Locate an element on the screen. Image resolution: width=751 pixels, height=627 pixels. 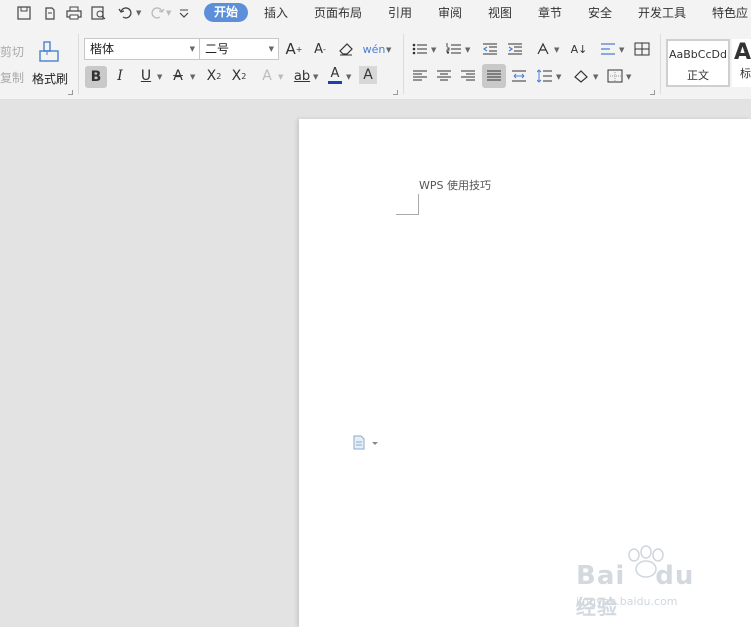
line-spacing-icon is located at coordinates (545, 76).